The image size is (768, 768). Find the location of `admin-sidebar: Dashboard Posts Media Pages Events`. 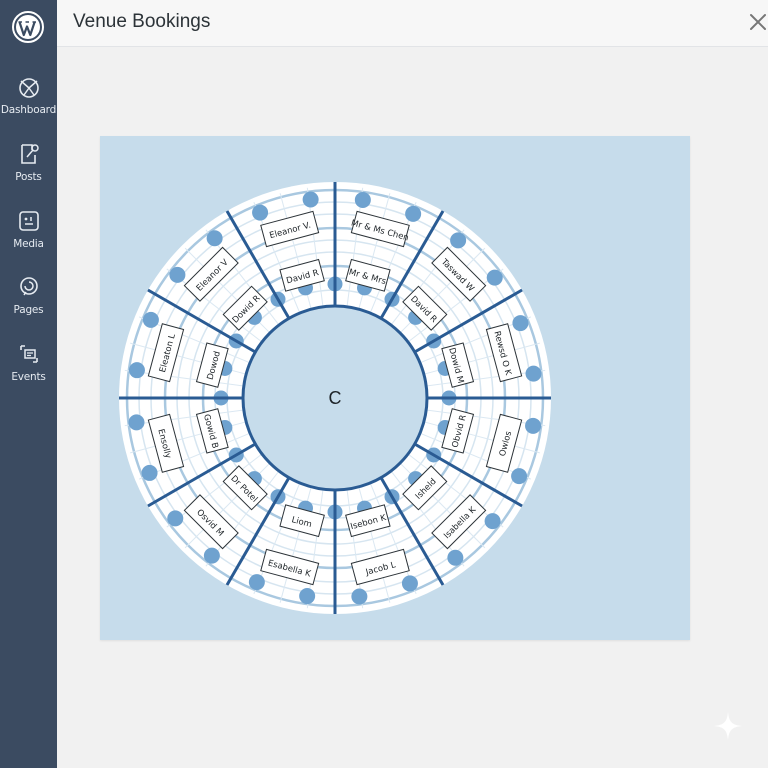

admin-sidebar: Dashboard Posts Media Pages Events is located at coordinates (28, 384).